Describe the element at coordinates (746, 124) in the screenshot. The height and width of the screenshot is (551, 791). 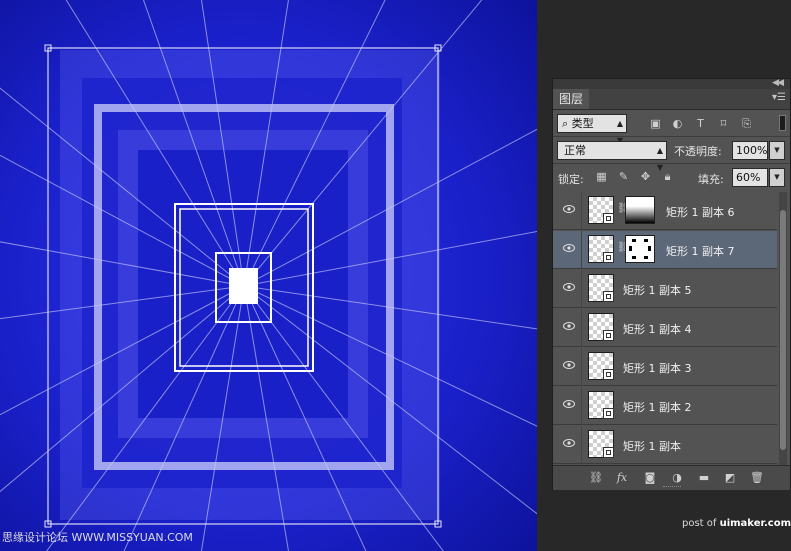
I see `smart-object-filter-icon: ⎘` at that location.